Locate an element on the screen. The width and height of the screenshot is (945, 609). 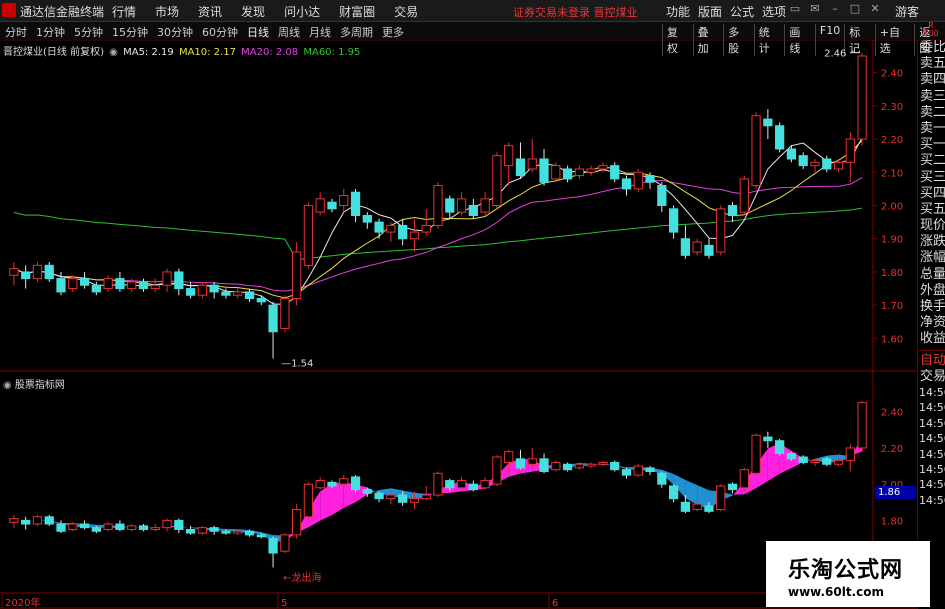
sidebar-quote-field: 委比 is located at coordinates (932, 47).